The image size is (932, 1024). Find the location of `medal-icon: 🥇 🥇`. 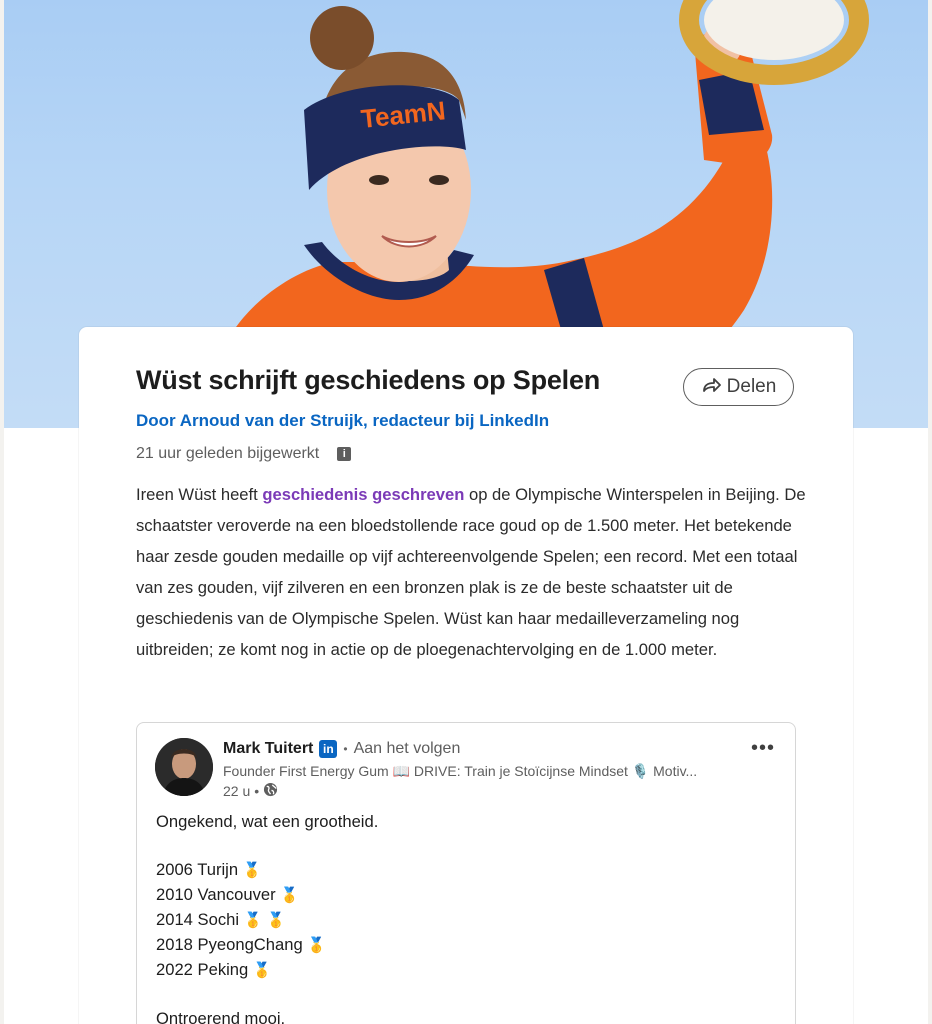

medal-icon: 🥇 🥇 is located at coordinates (264, 920).